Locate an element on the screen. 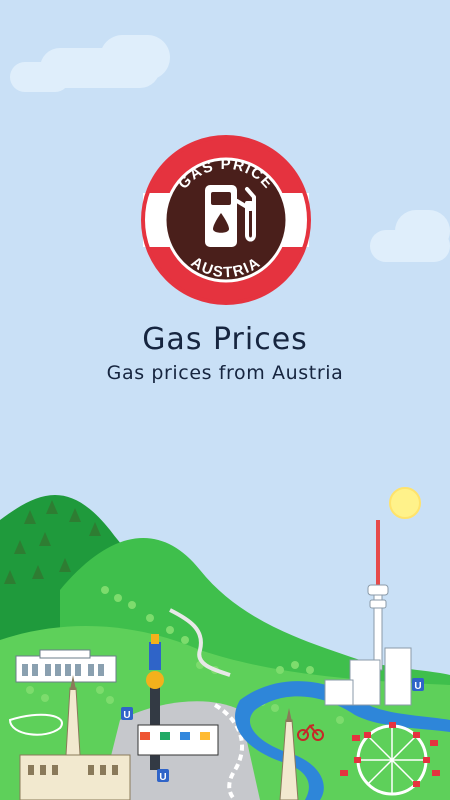  gas-price-austria-badge: GAS PRICE AUSTRIA is located at coordinates (226, 220).